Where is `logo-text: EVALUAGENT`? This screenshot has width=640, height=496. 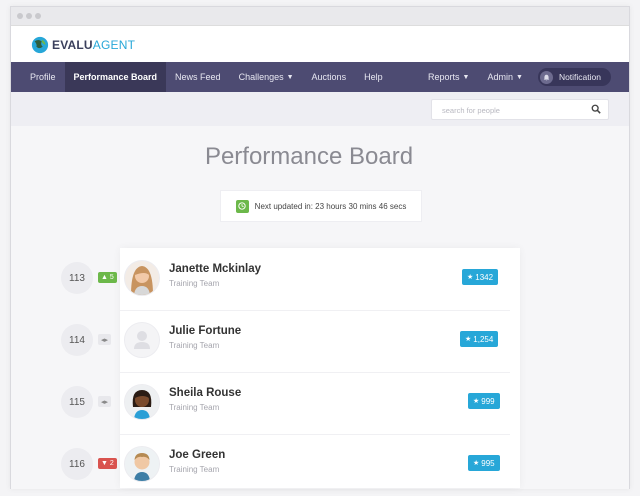 logo-text: EVALUAGENT is located at coordinates (93, 45).